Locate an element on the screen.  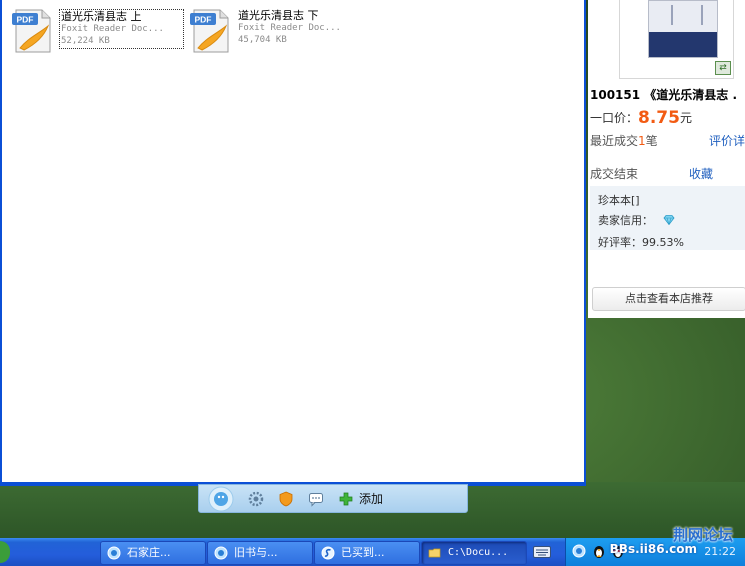
review-details-link: 评价详 is located at coordinates (727, 140).